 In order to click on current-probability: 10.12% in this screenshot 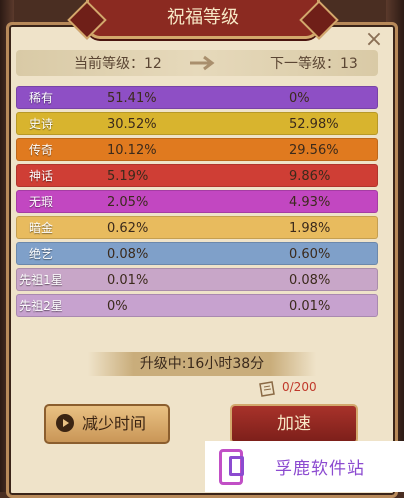, I will do `click(132, 150)`.